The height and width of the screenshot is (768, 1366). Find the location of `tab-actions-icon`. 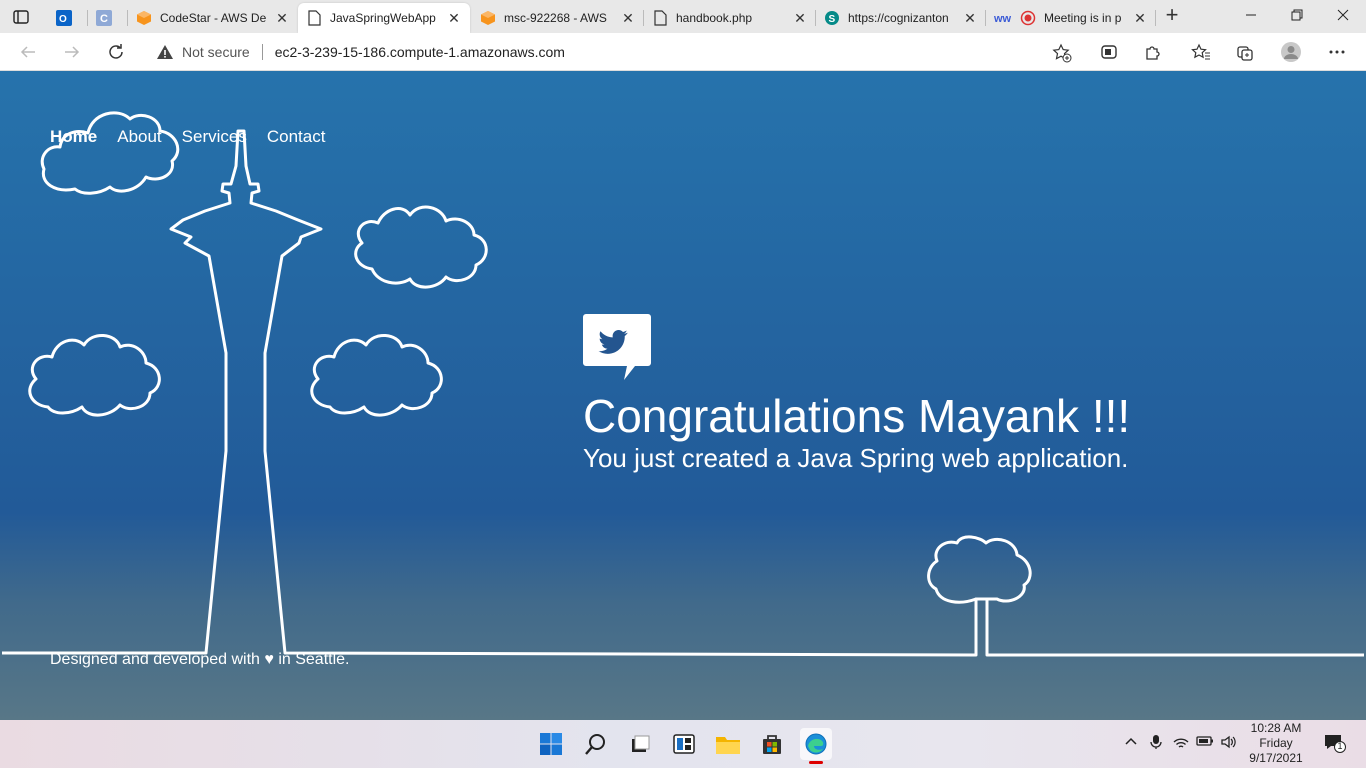

tab-actions-icon is located at coordinates (21, 17).